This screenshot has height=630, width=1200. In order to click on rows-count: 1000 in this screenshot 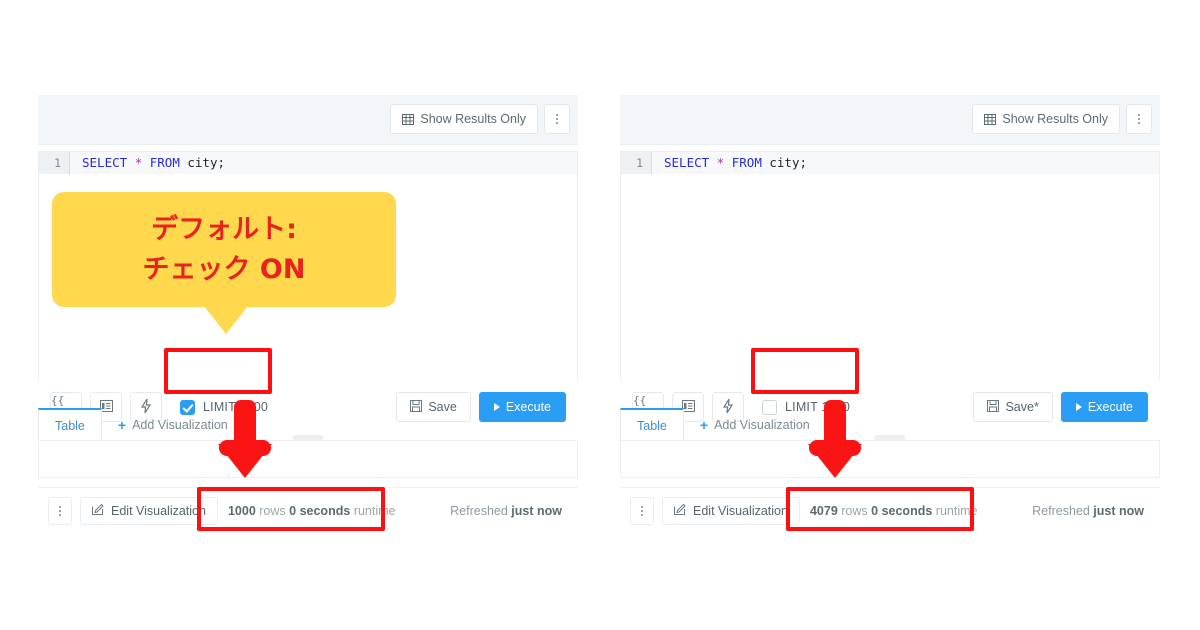, I will do `click(241, 510)`.